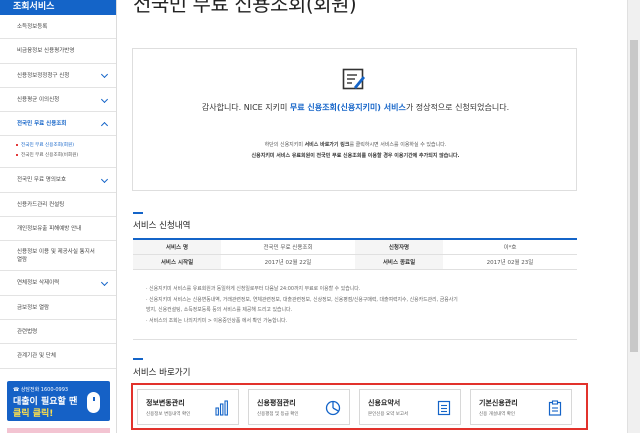 The height and width of the screenshot is (433, 640). What do you see at coordinates (177, 262) in the screenshot?
I see `table-header: 서비스 시작일` at bounding box center [177, 262].